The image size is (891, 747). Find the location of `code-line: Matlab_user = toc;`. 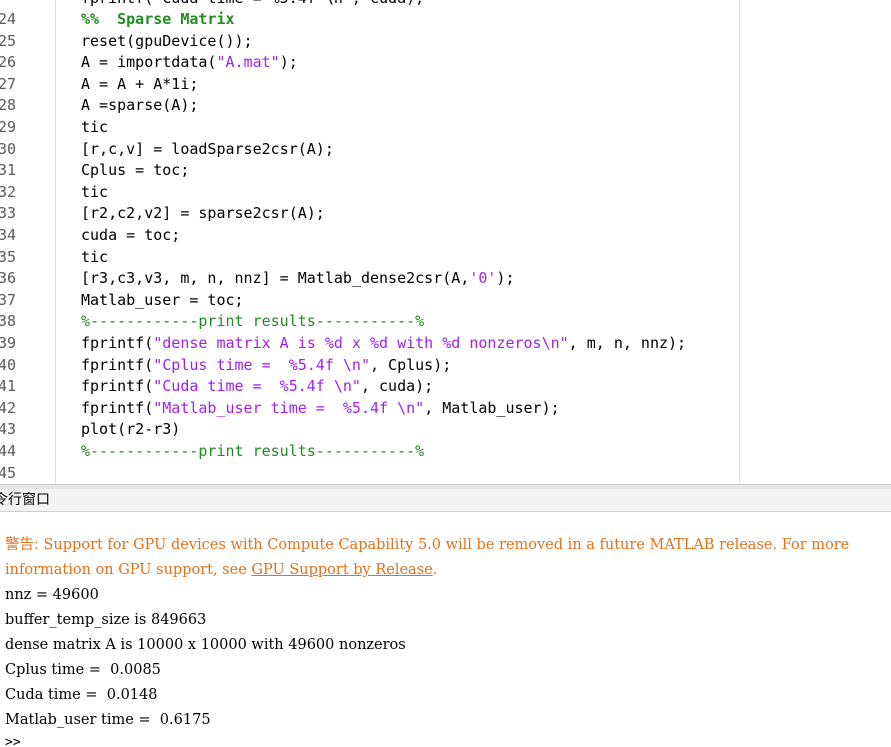

code-line: Matlab_user = toc; is located at coordinates (162, 300).